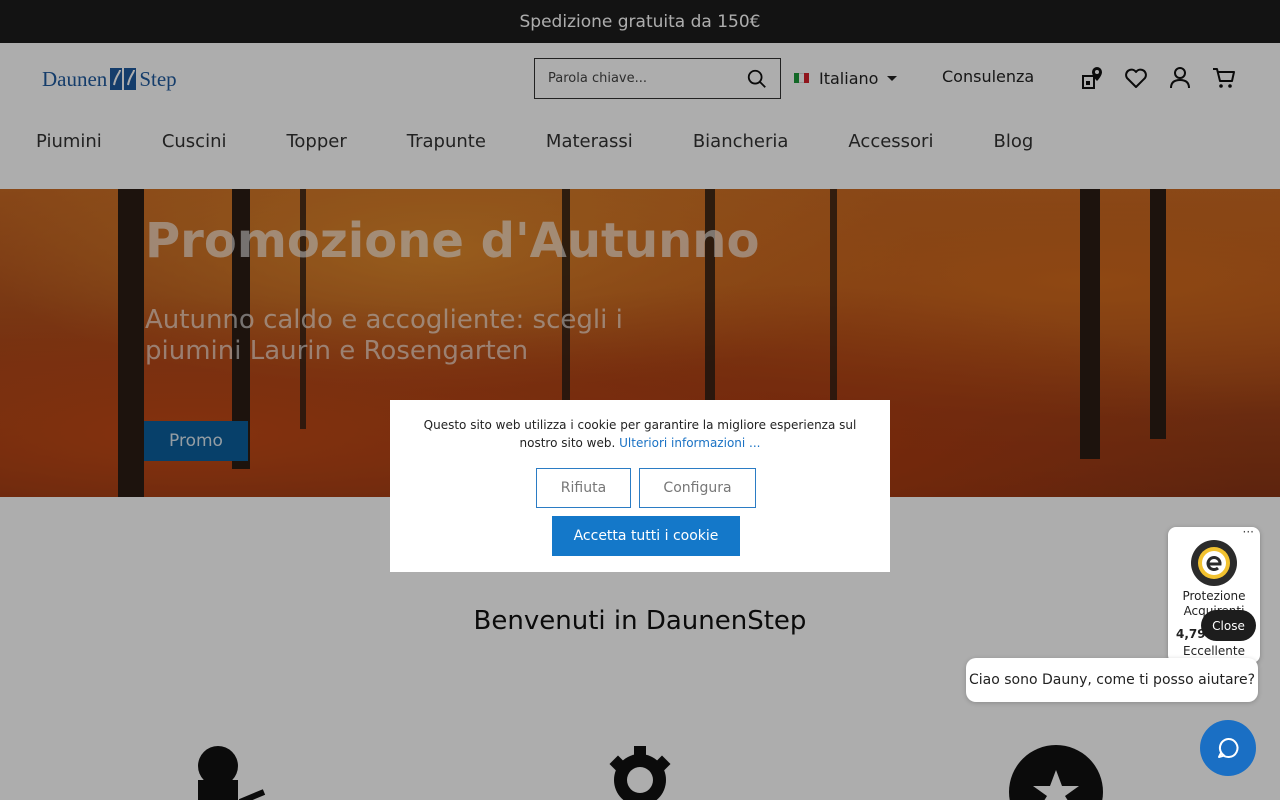 The height and width of the screenshot is (800, 1280). What do you see at coordinates (1214, 563) in the screenshot?
I see `trusted-shops-seal-icon` at bounding box center [1214, 563].